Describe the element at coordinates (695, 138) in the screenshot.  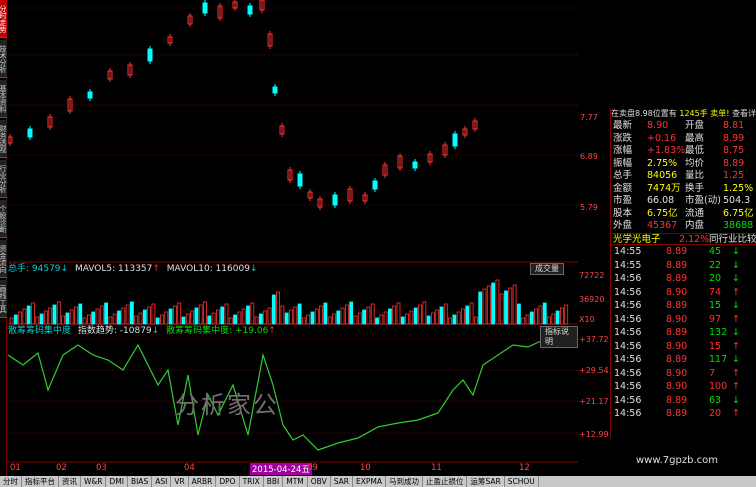
I see `stat-label: 最高` at that location.